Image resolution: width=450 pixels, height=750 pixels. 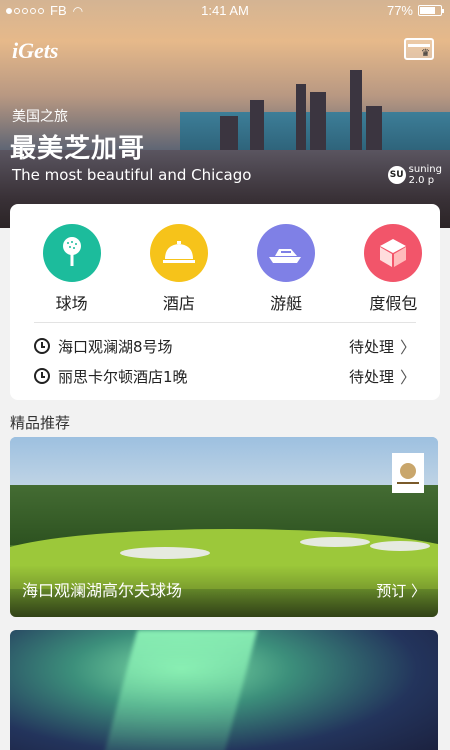 I want to click on service-yacht: 游艇, so click(x=286, y=269).